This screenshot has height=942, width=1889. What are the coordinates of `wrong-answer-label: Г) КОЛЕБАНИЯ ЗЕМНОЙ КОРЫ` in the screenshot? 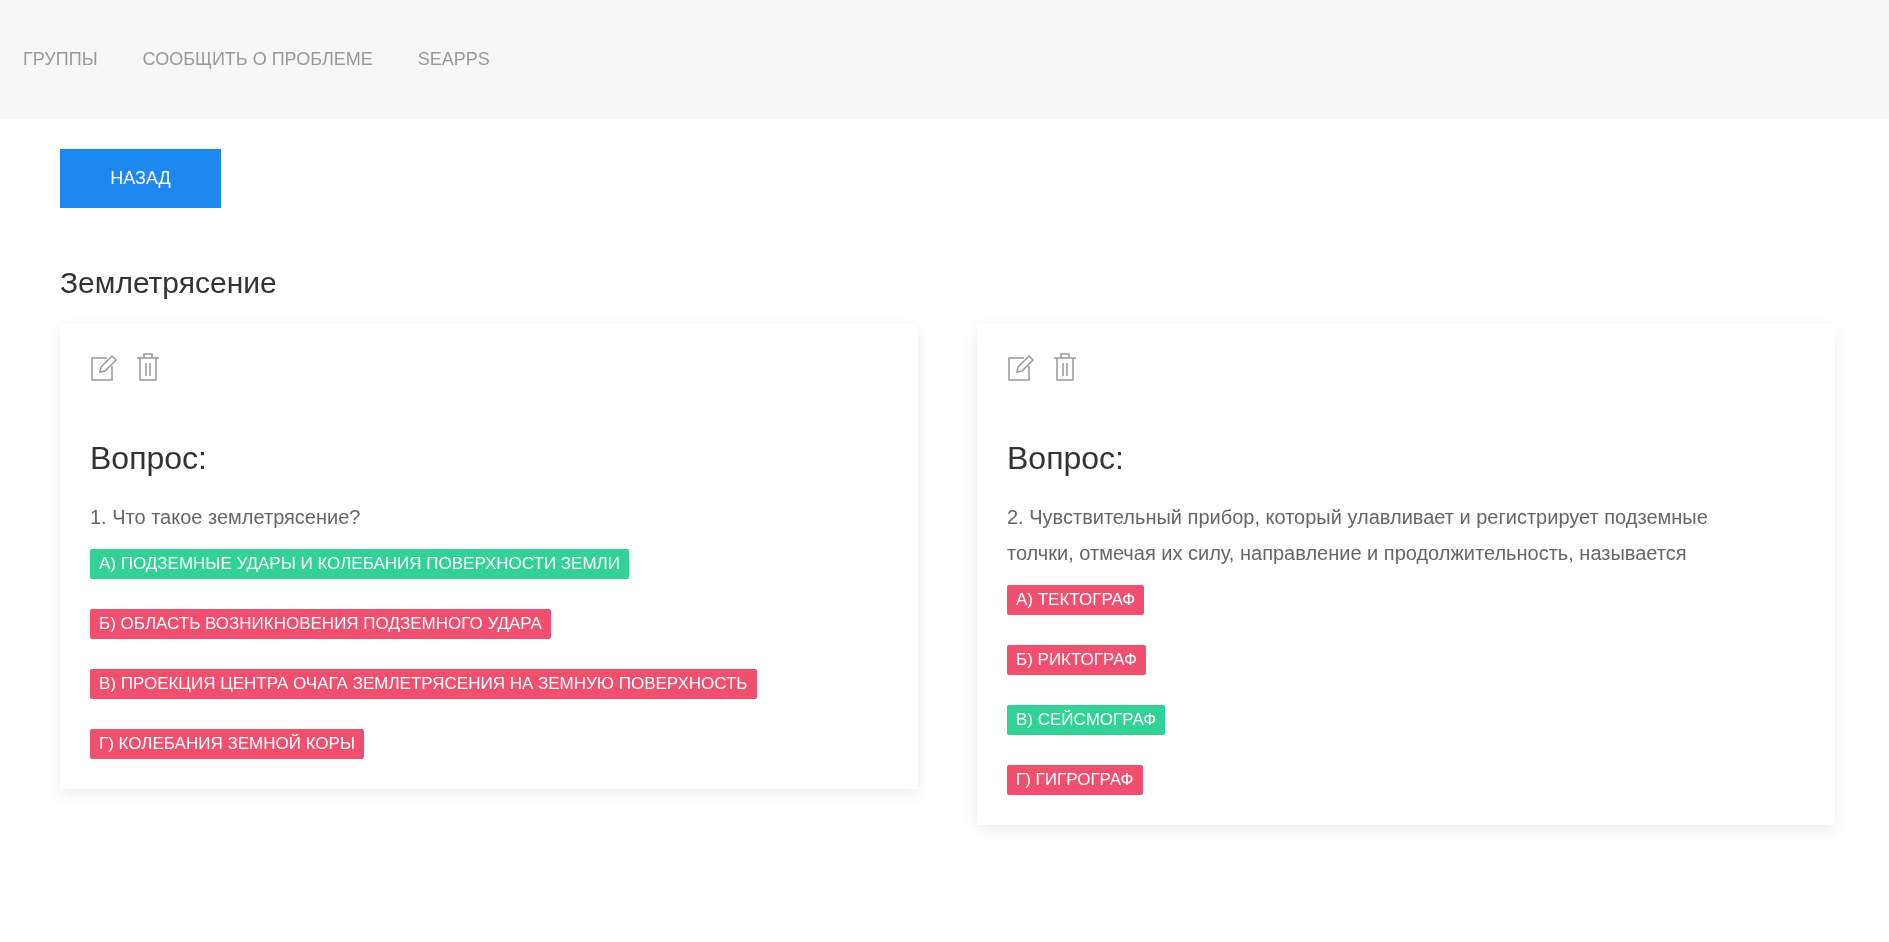 It's located at (227, 744).